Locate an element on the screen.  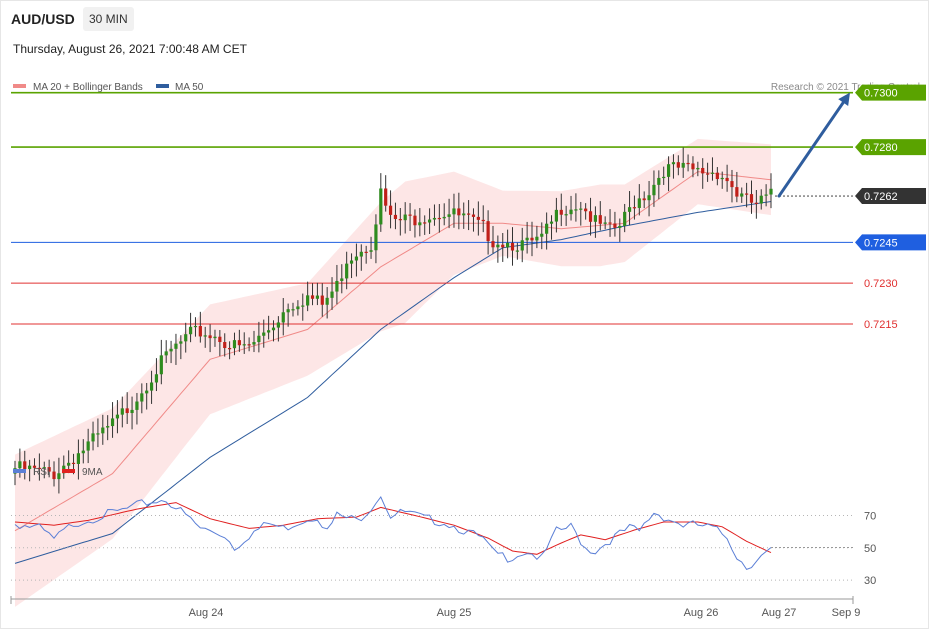
legend-label-9ma: 9MA is located at coordinates (92, 472).